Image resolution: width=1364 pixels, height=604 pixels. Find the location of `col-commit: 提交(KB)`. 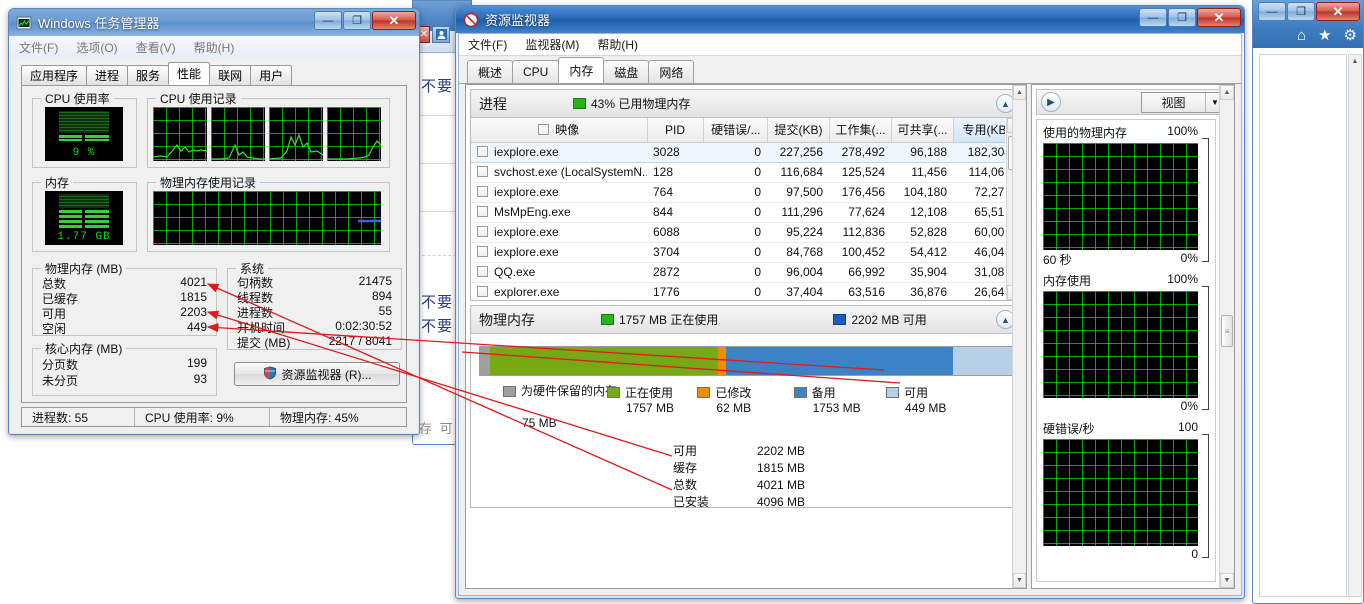

col-commit: 提交(KB) is located at coordinates (798, 130).